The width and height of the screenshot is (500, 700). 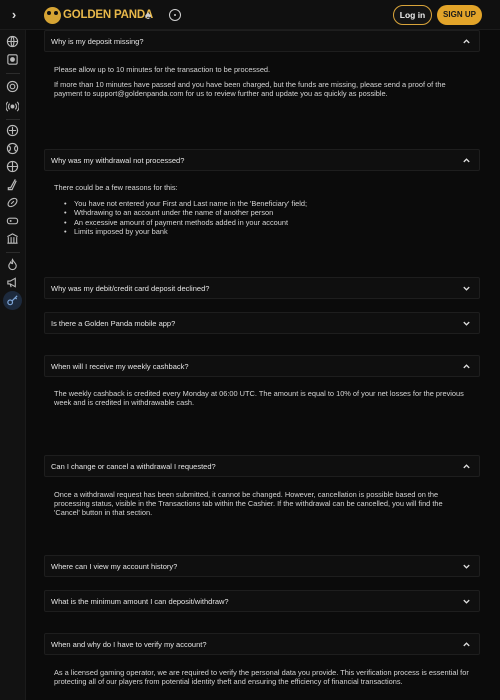 I want to click on faq-question-text: Why was my withdrawal not processed?, so click(x=118, y=160).